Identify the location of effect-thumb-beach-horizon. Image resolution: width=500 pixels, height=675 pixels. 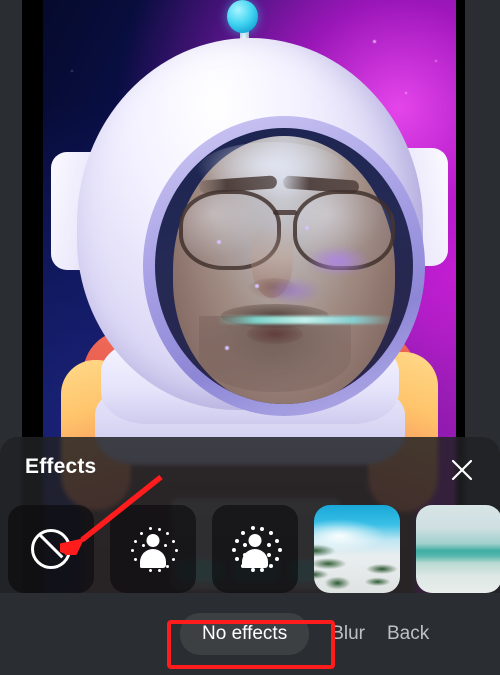
(458, 549).